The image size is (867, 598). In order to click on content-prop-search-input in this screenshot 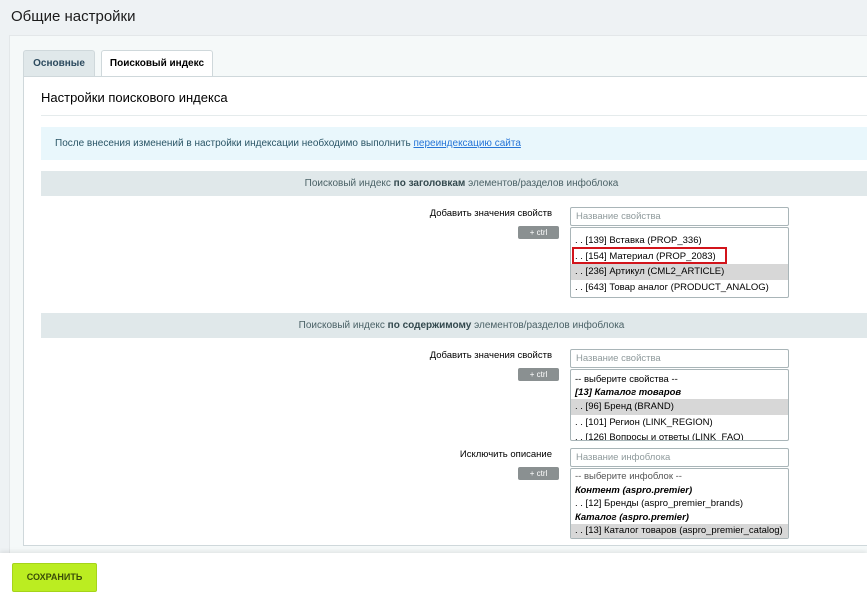, I will do `click(679, 358)`.